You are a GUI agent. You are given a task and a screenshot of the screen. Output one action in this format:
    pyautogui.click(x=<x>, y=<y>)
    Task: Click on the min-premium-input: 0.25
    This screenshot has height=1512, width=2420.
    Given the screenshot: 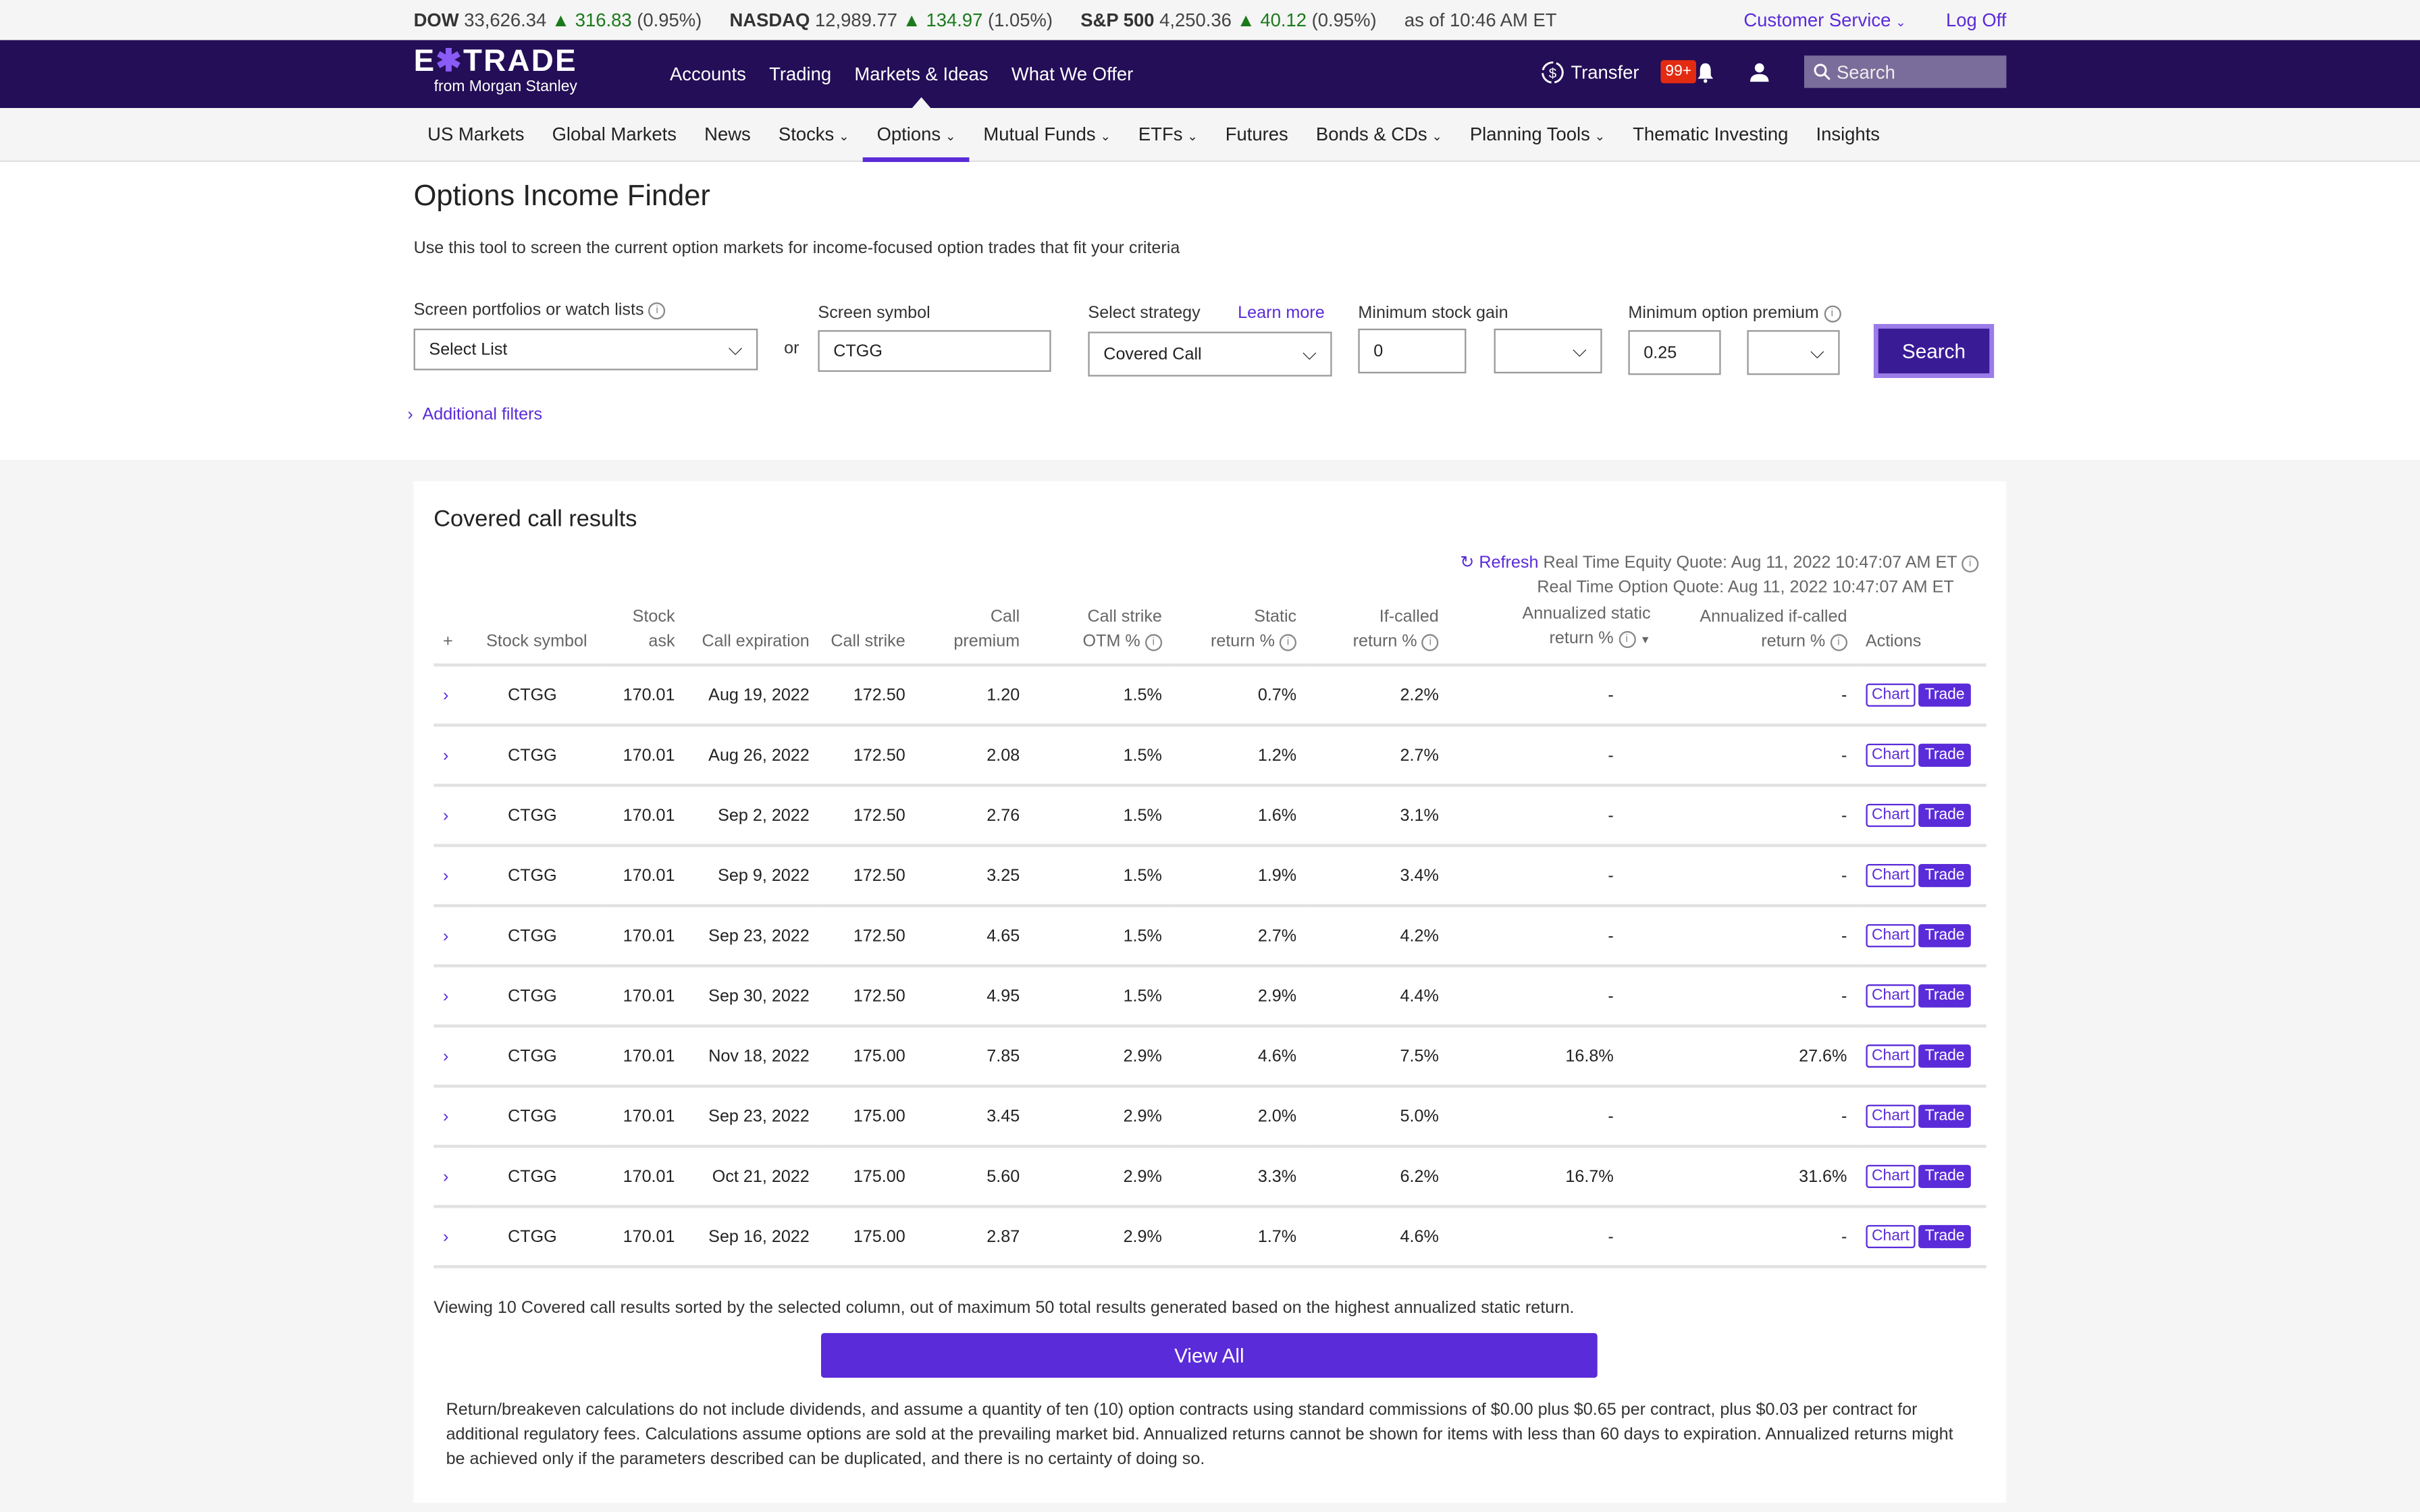 What is the action you would take?
    pyautogui.click(x=1674, y=352)
    